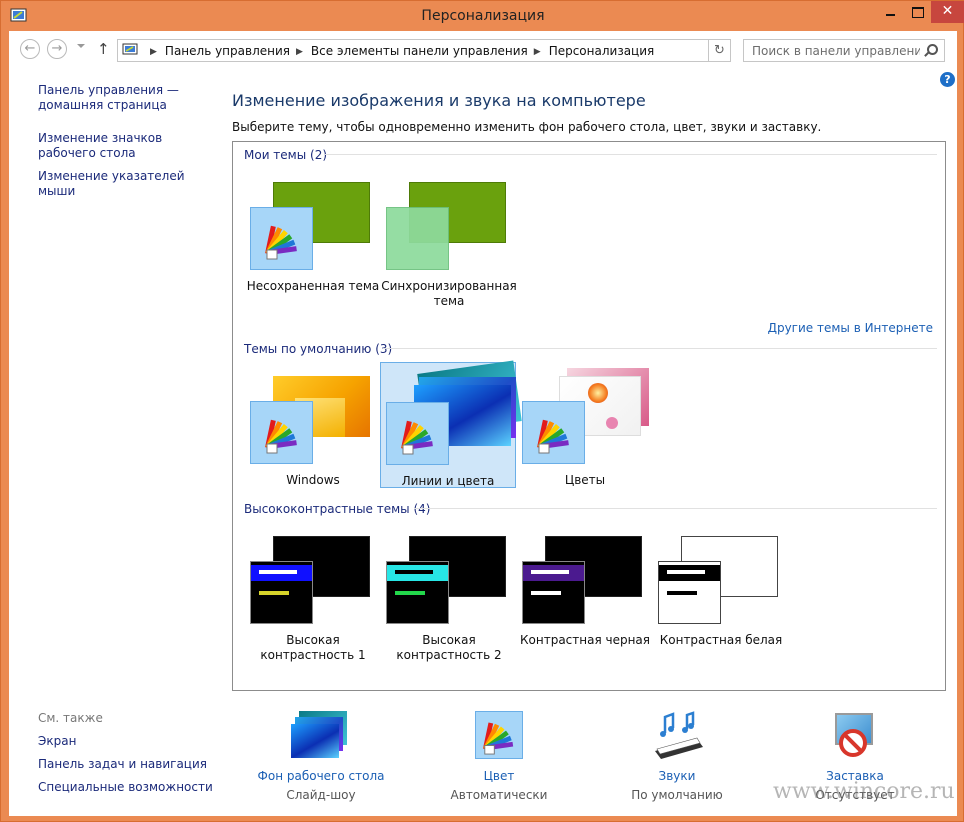 Image resolution: width=964 pixels, height=822 pixels. I want to click on theme-tile-high-contrast-white: Контрастная белая, so click(721, 585).